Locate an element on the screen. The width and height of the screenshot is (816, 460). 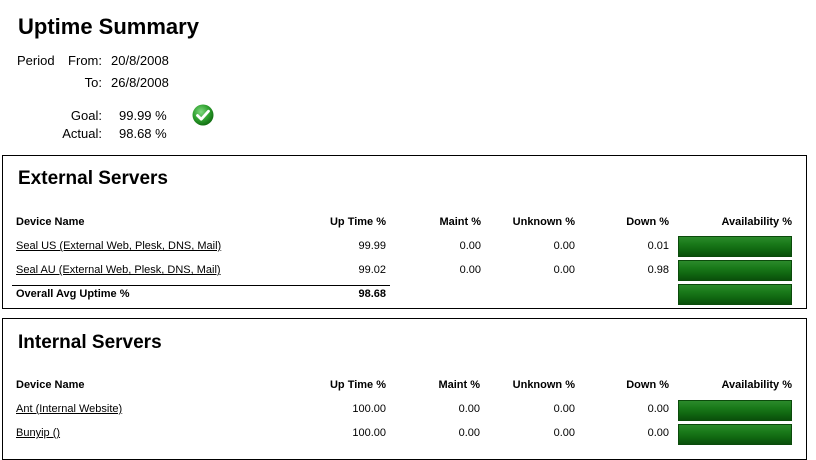
device-link: Bunyip () is located at coordinates (38, 433).